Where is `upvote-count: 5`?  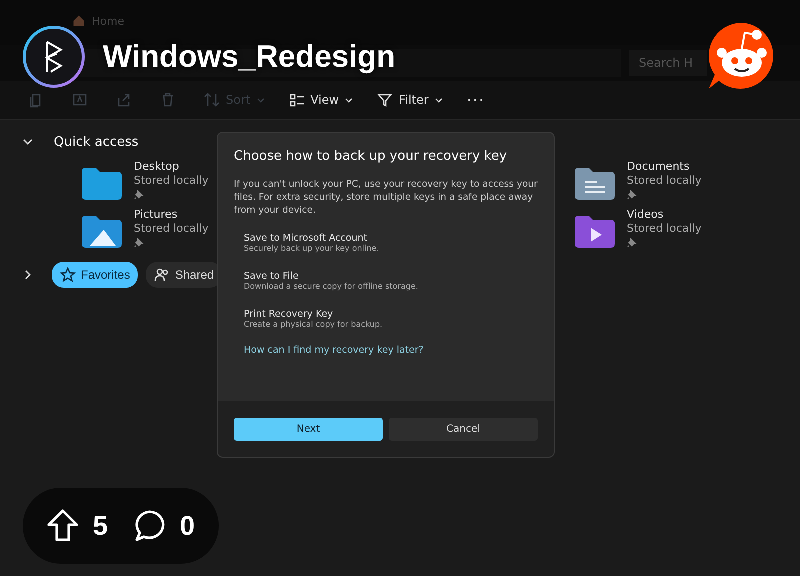 upvote-count: 5 is located at coordinates (100, 526).